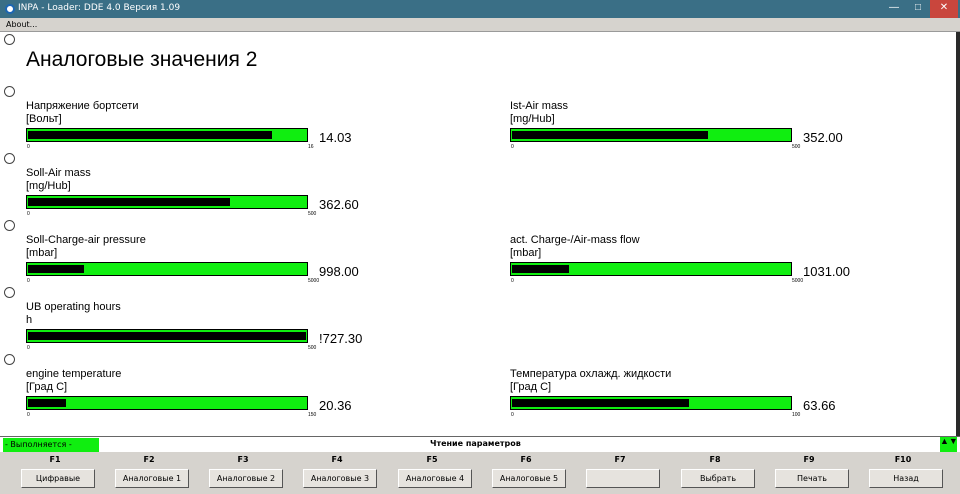  I want to click on fkey-f7: F7, so click(620, 473).